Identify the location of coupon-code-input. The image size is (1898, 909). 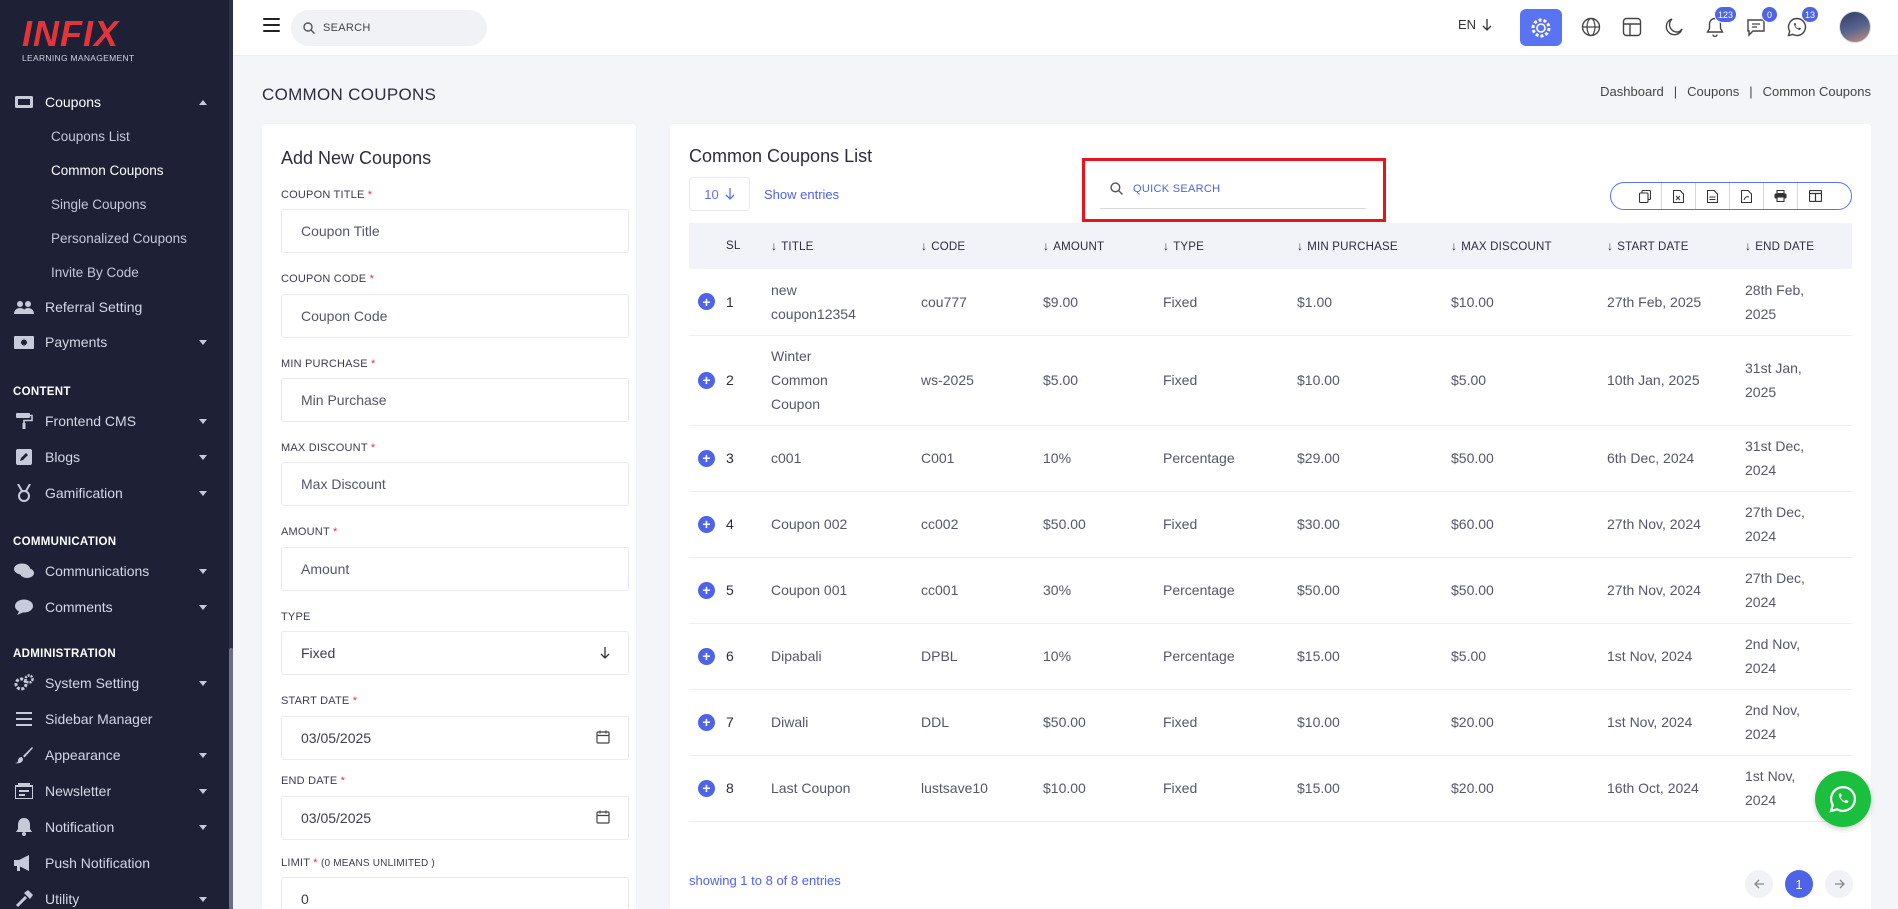
(441, 316).